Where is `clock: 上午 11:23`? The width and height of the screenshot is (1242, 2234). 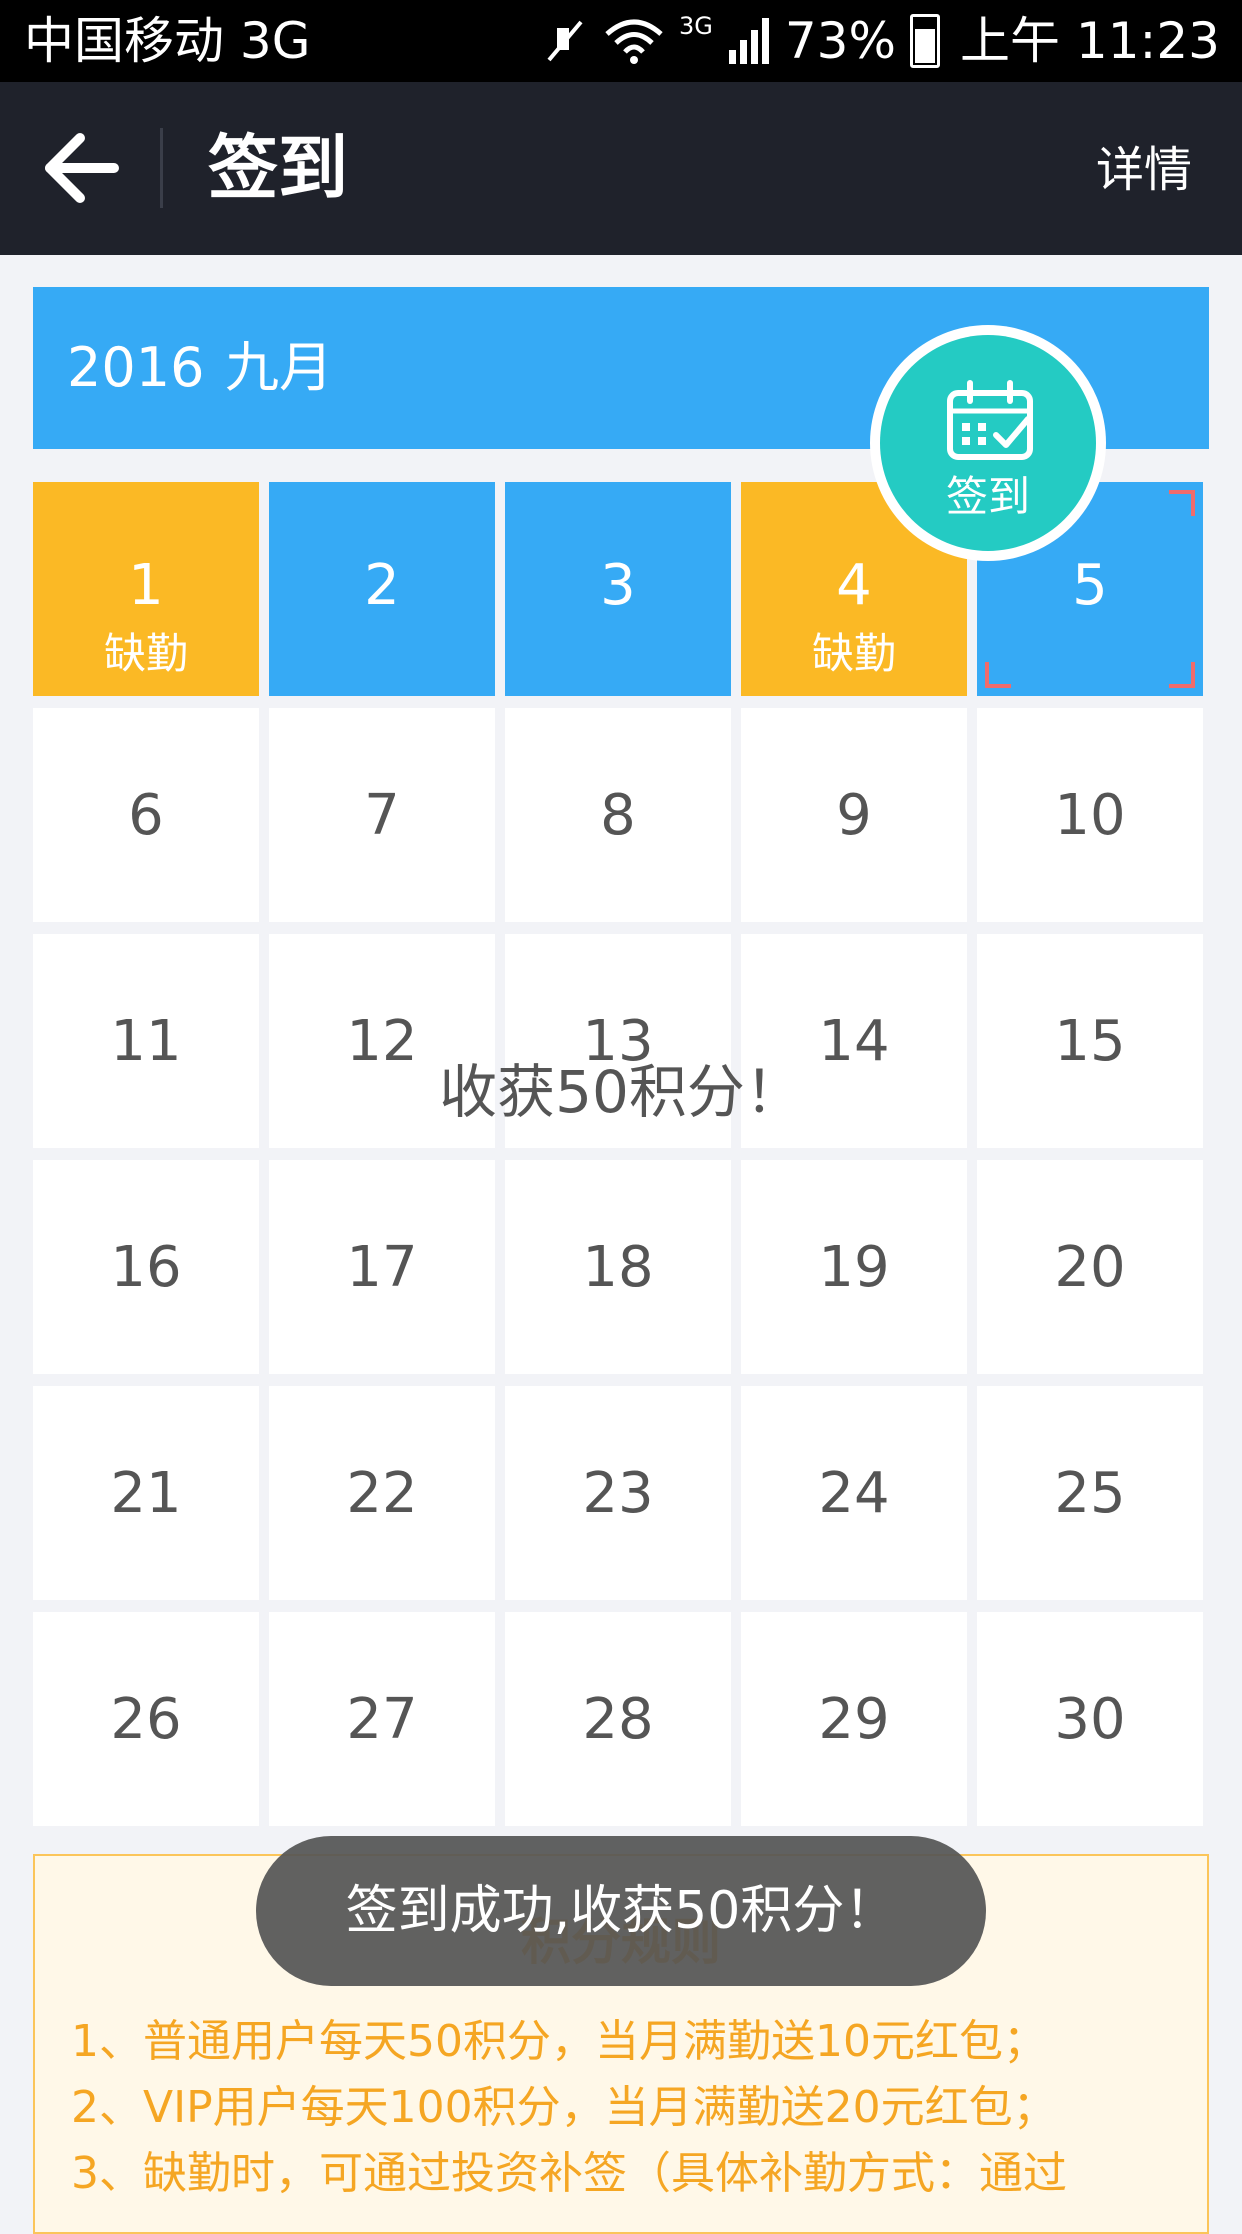
clock: 上午 11:23 is located at coordinates (1090, 41).